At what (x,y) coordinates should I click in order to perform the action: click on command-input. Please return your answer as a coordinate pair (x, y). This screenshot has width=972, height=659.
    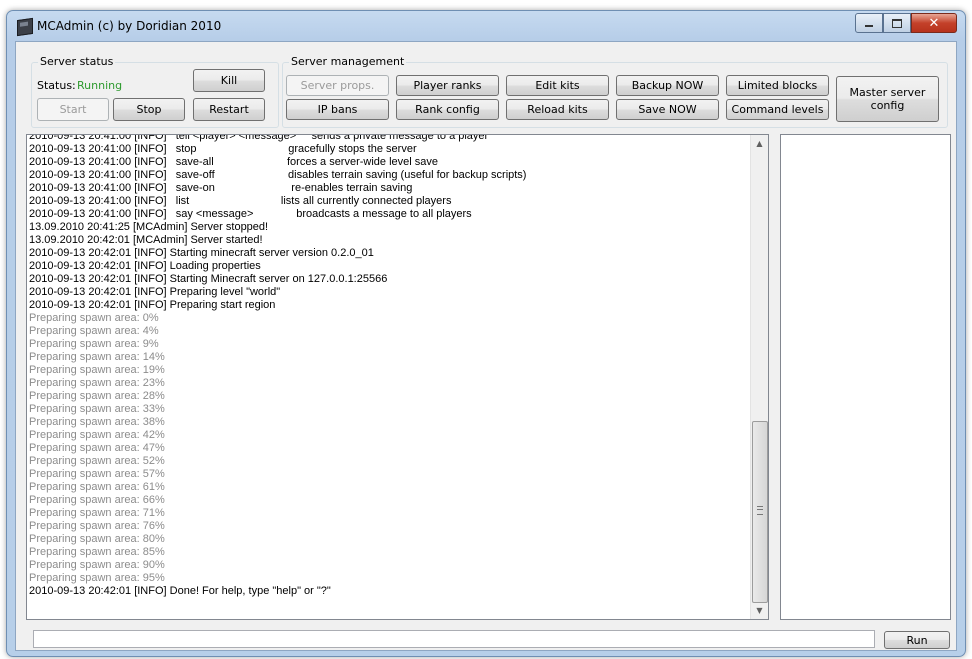
    Looking at the image, I should click on (454, 639).